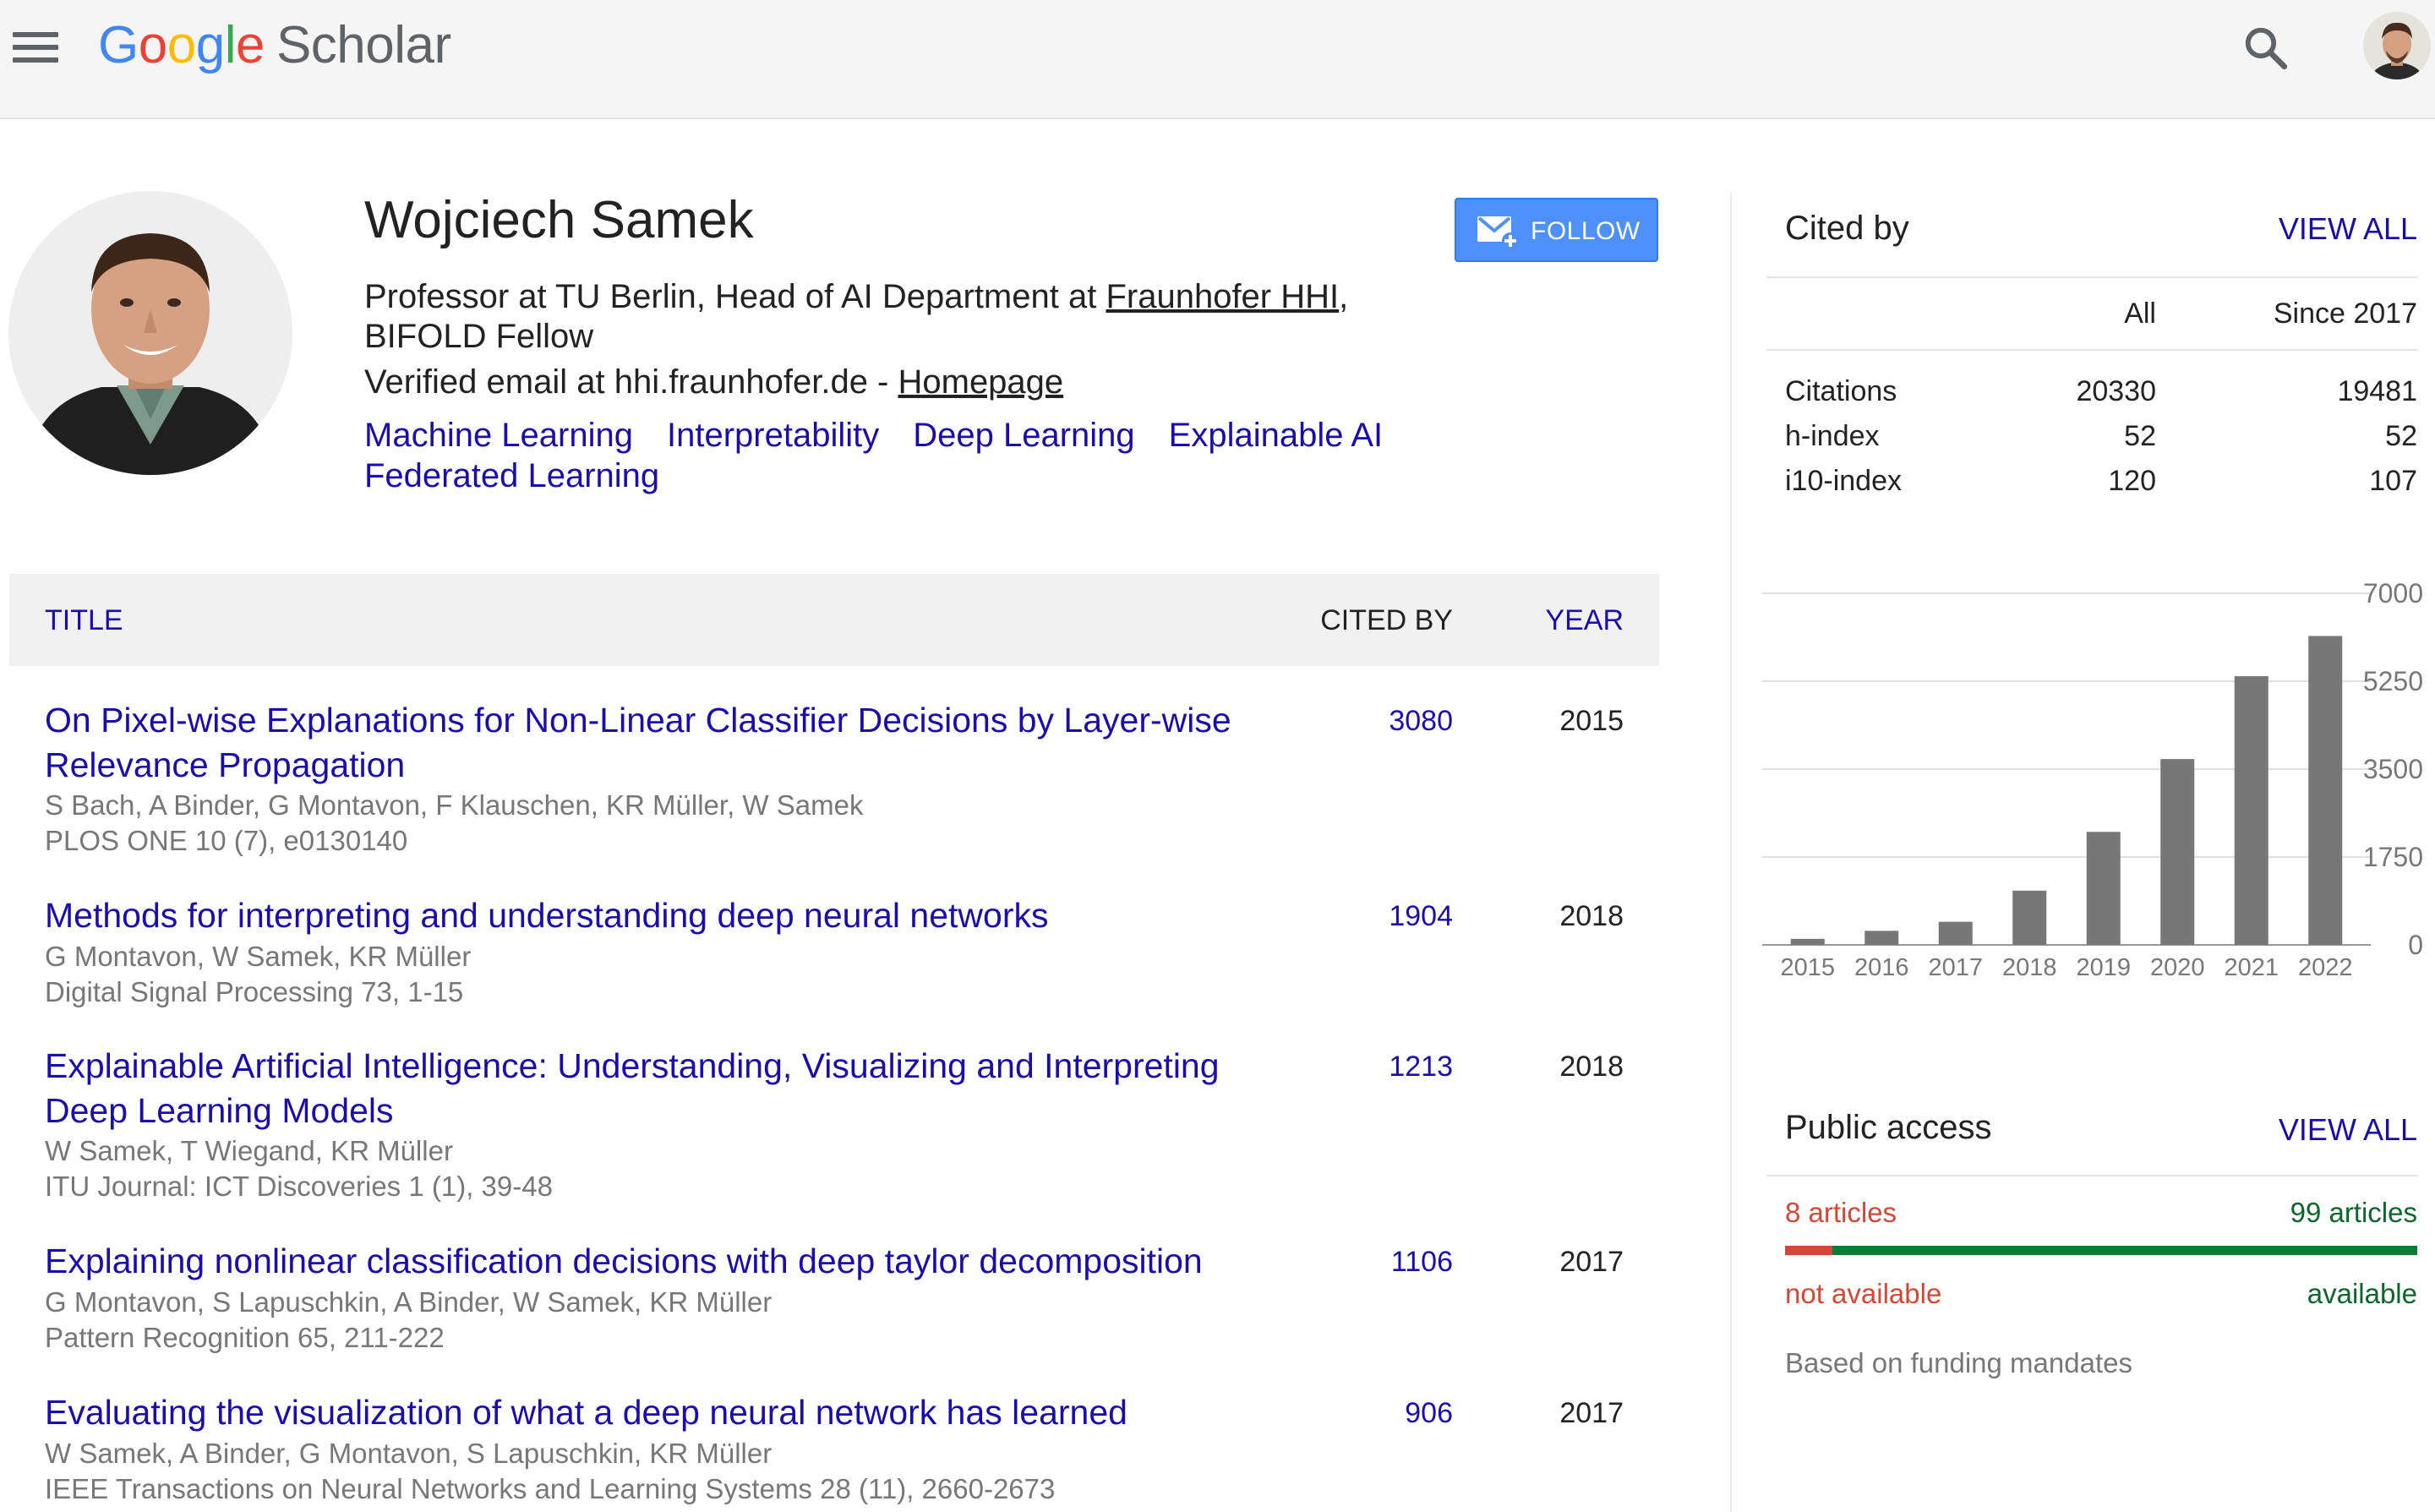  I want to click on cited-by-view-all: VIEW ALL, so click(2348, 229).